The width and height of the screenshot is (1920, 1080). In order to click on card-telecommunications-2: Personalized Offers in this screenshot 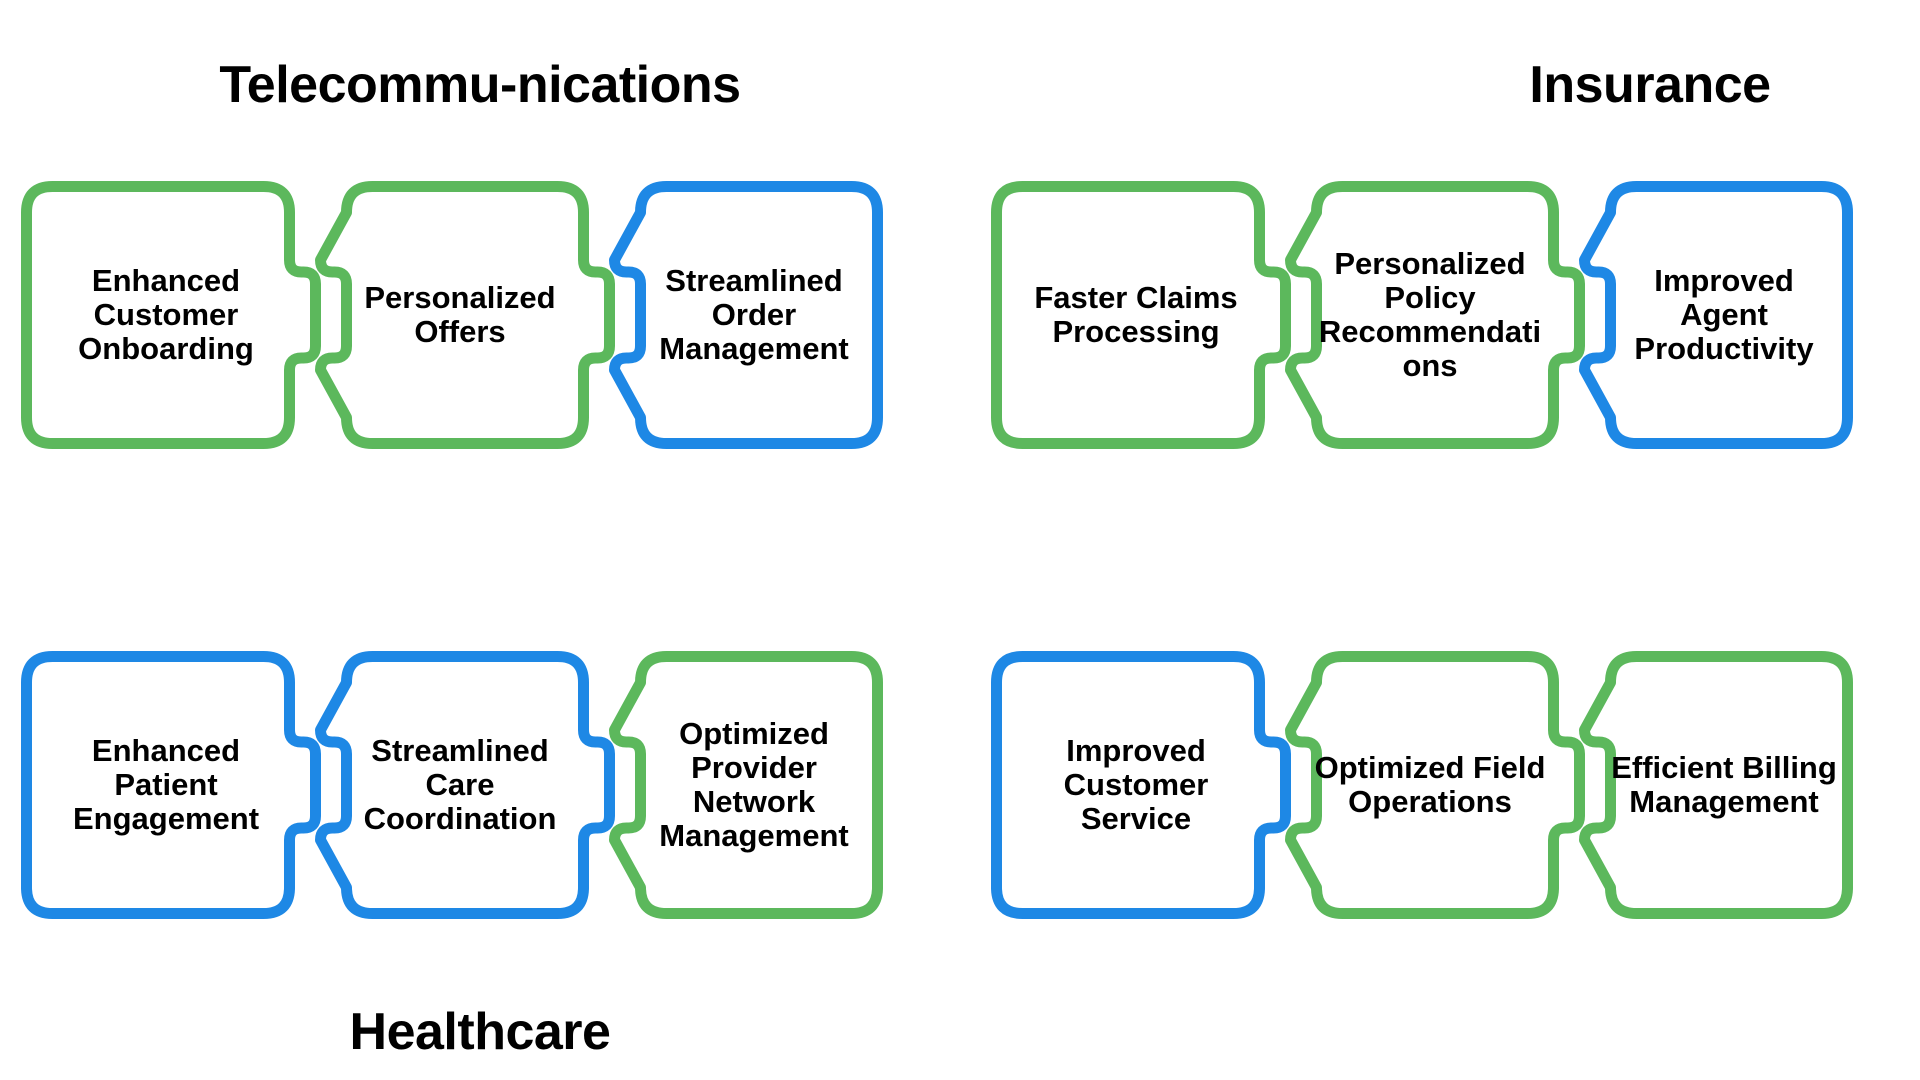, I will do `click(465, 315)`.